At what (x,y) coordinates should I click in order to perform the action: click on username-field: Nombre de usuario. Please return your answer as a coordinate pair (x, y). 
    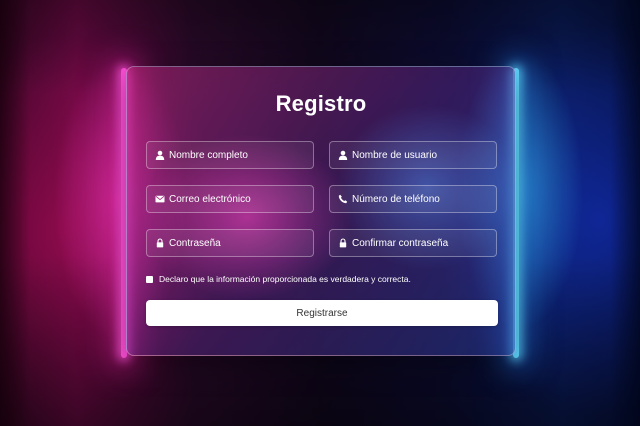
    Looking at the image, I should click on (413, 155).